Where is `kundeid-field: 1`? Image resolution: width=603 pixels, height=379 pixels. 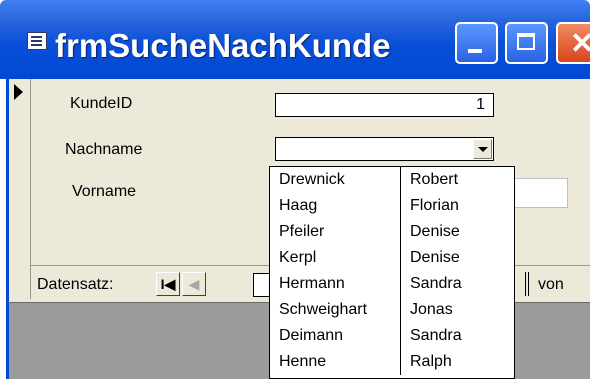 kundeid-field: 1 is located at coordinates (384, 105).